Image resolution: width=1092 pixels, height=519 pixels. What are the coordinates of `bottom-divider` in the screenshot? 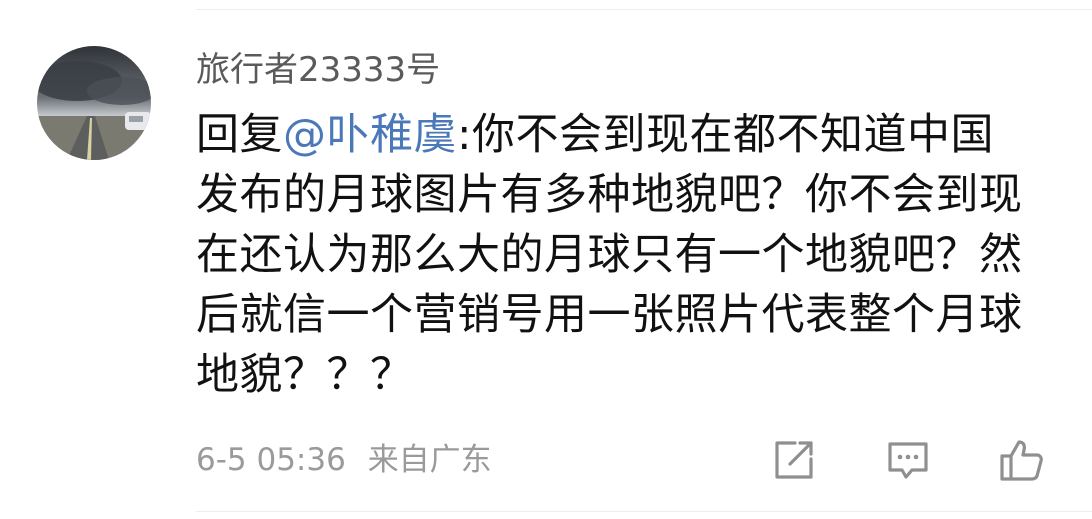 It's located at (644, 511).